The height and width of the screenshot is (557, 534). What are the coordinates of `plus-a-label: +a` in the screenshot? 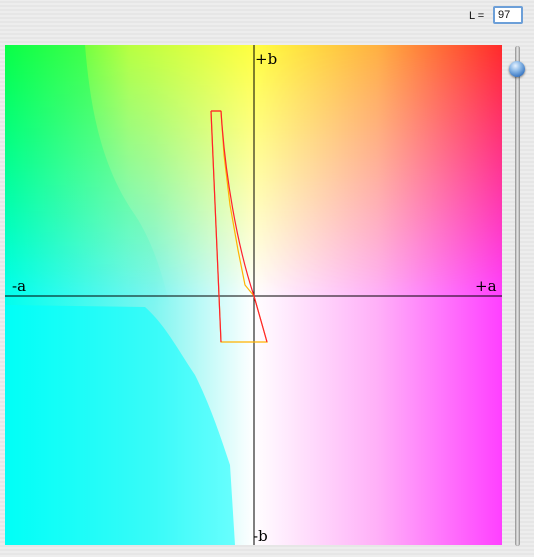 It's located at (486, 286).